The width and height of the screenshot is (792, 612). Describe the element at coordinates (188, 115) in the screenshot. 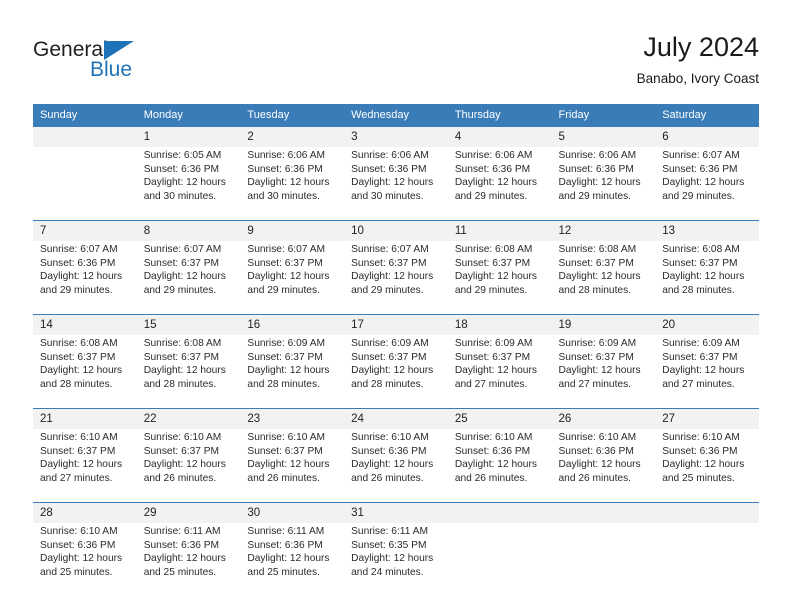

I see `weekday-header-monday: Monday` at that location.